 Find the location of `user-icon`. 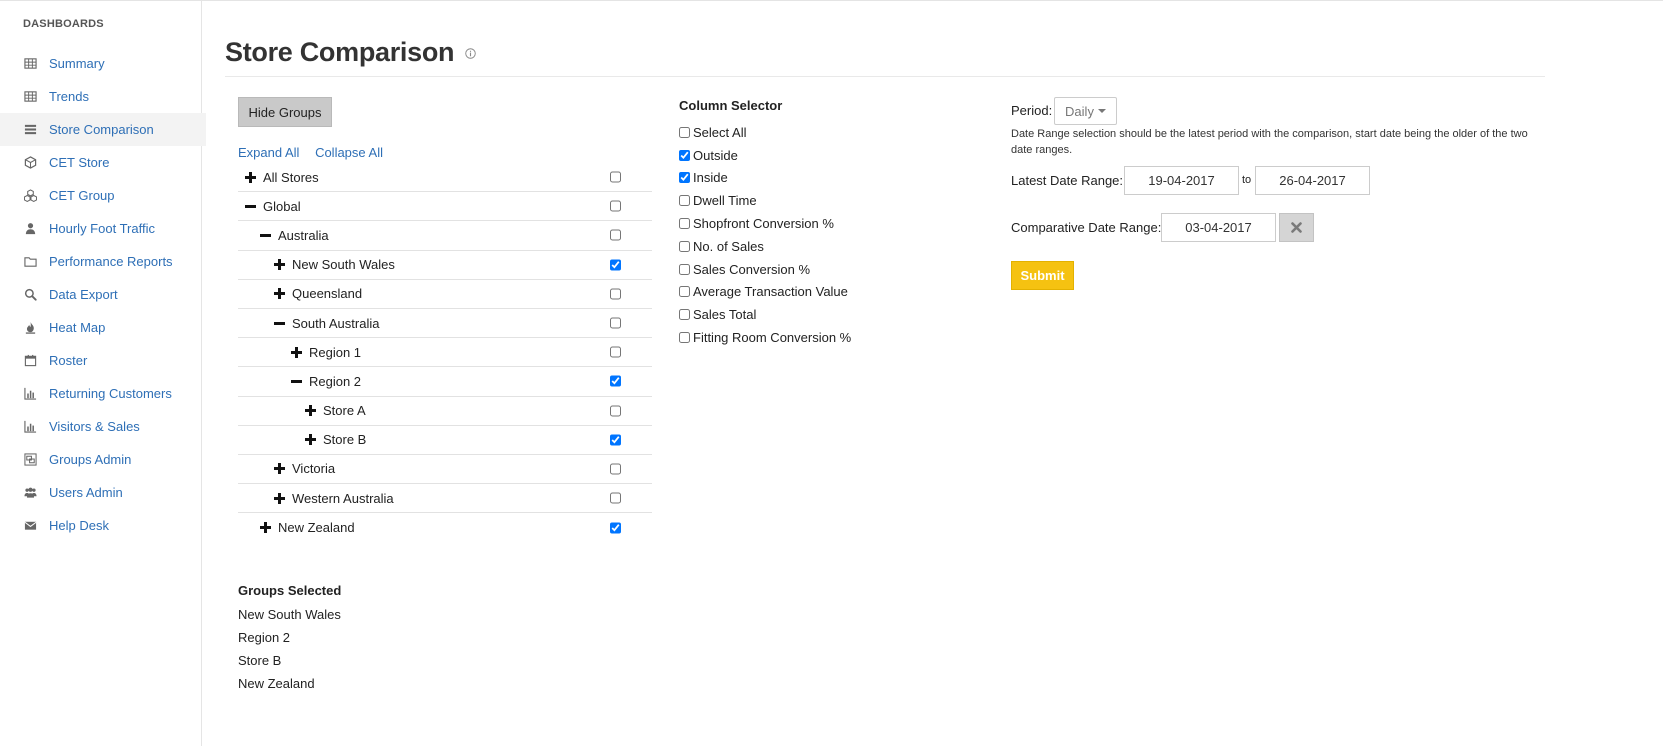

user-icon is located at coordinates (30, 229).